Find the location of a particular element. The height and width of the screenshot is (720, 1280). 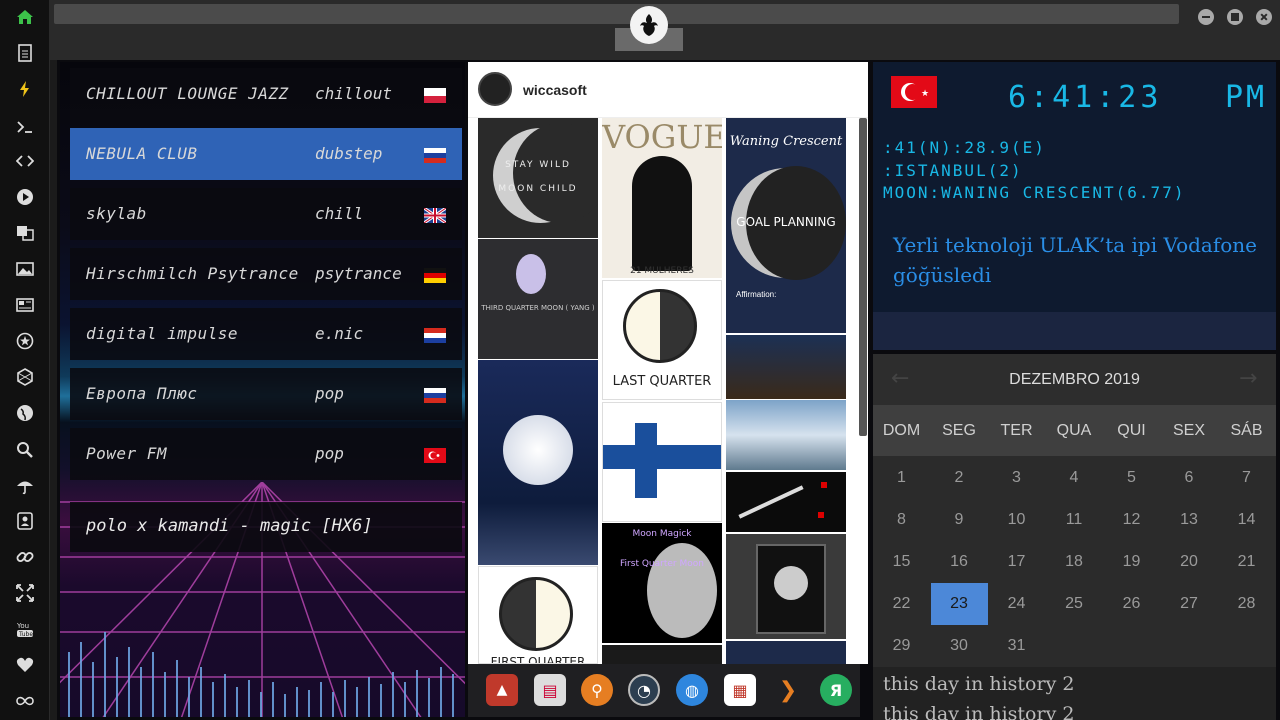

yandex-app-icon: Я is located at coordinates (836, 690).